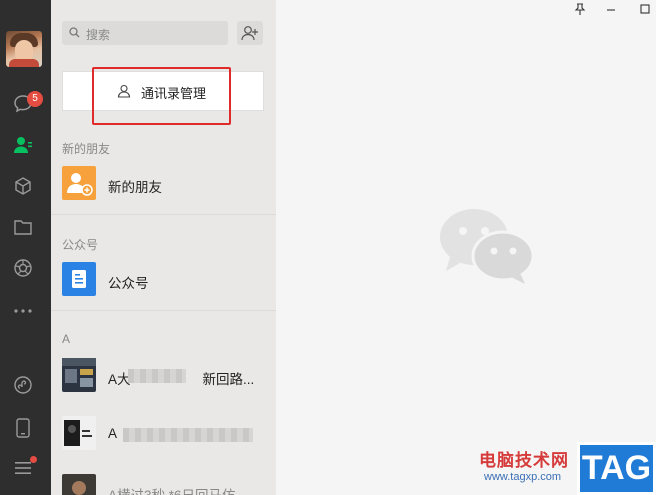  I want to click on minimize-button, so click(611, 9).